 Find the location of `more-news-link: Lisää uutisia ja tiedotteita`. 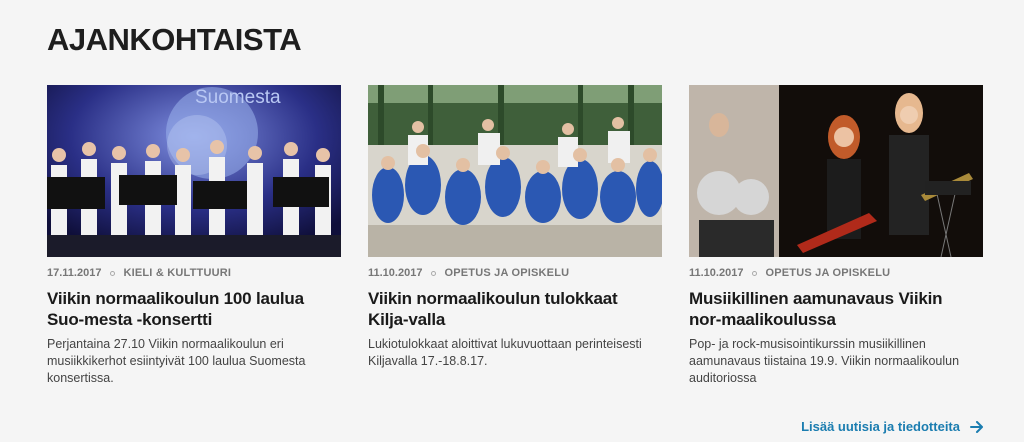

more-news-link: Lisää uutisia ja tiedotteita is located at coordinates (892, 426).